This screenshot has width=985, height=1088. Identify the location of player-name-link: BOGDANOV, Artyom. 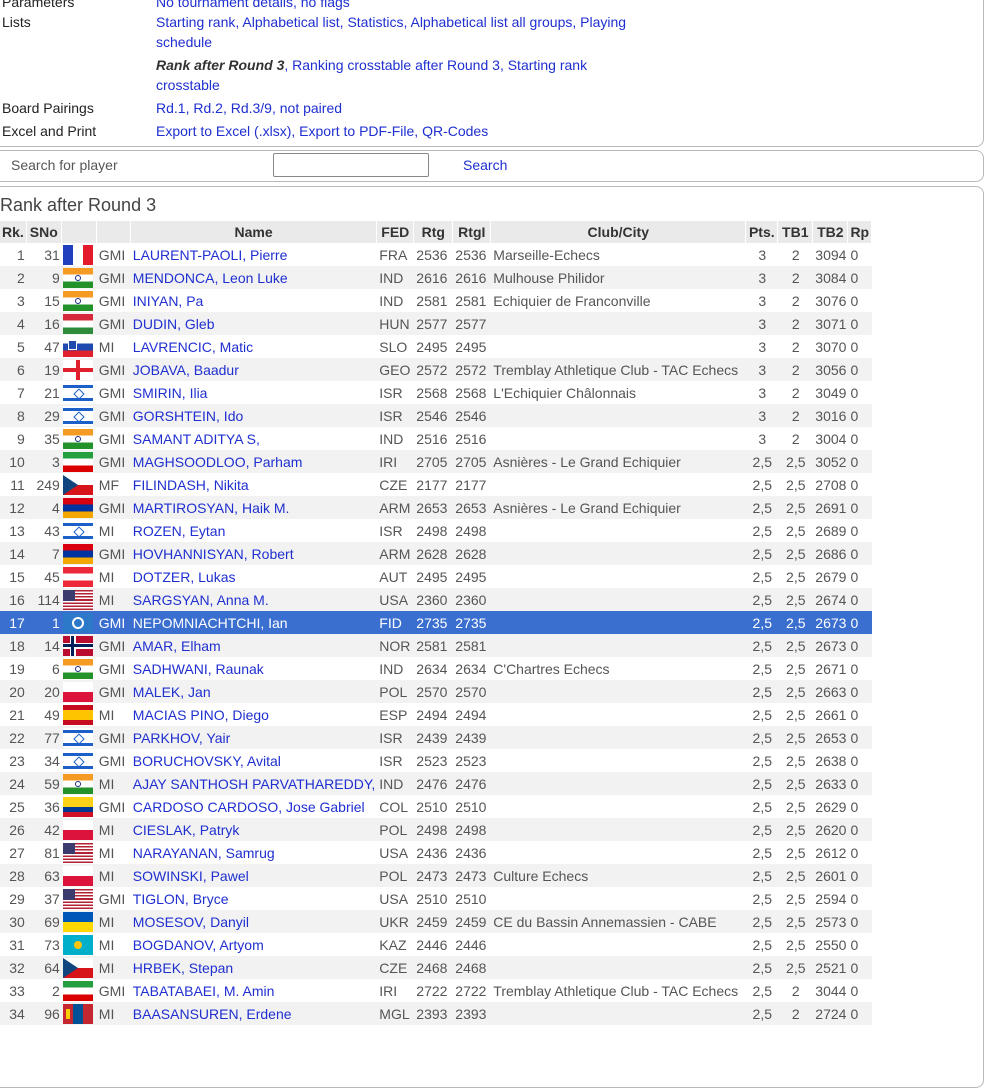
(254, 944).